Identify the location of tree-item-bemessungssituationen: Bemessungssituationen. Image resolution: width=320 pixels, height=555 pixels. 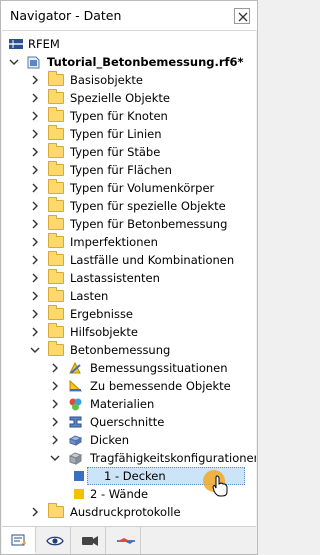
(129, 368).